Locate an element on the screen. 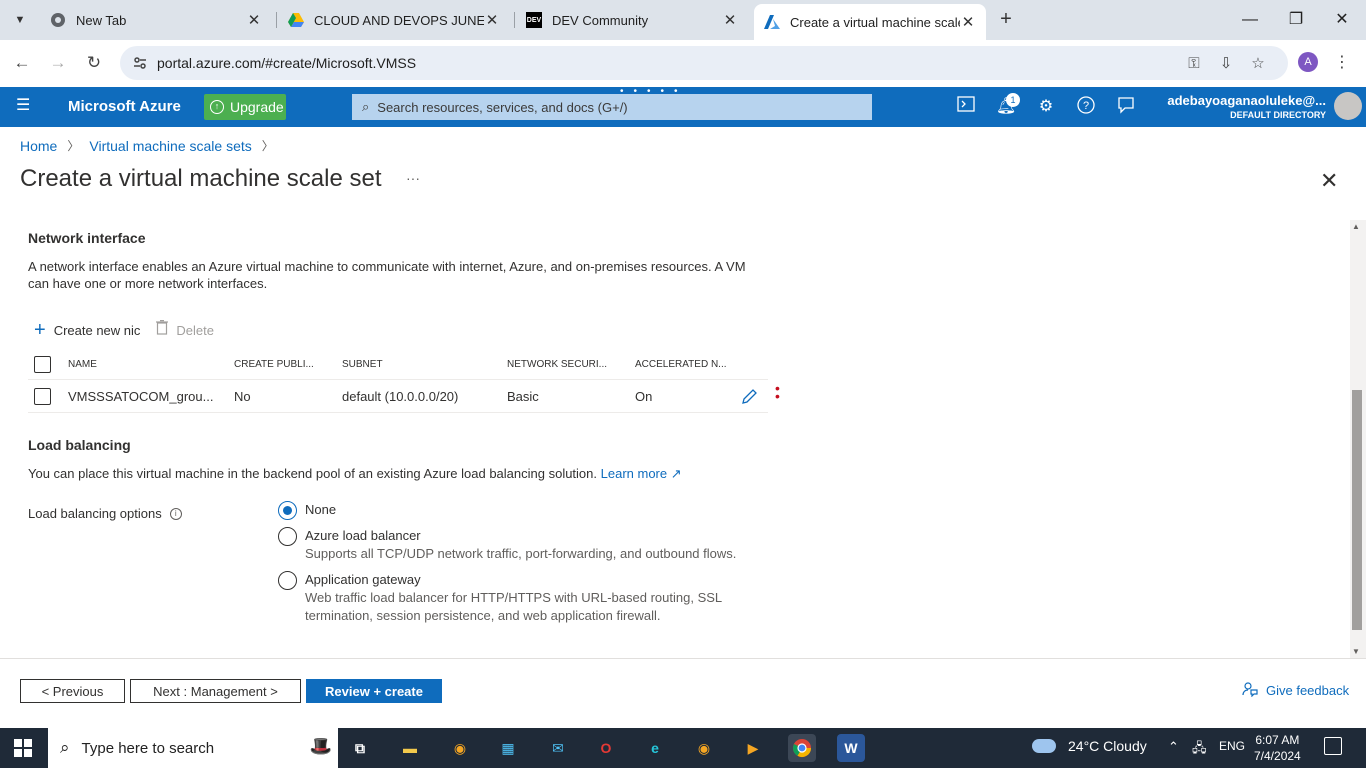  trash-icon is located at coordinates (162, 330).